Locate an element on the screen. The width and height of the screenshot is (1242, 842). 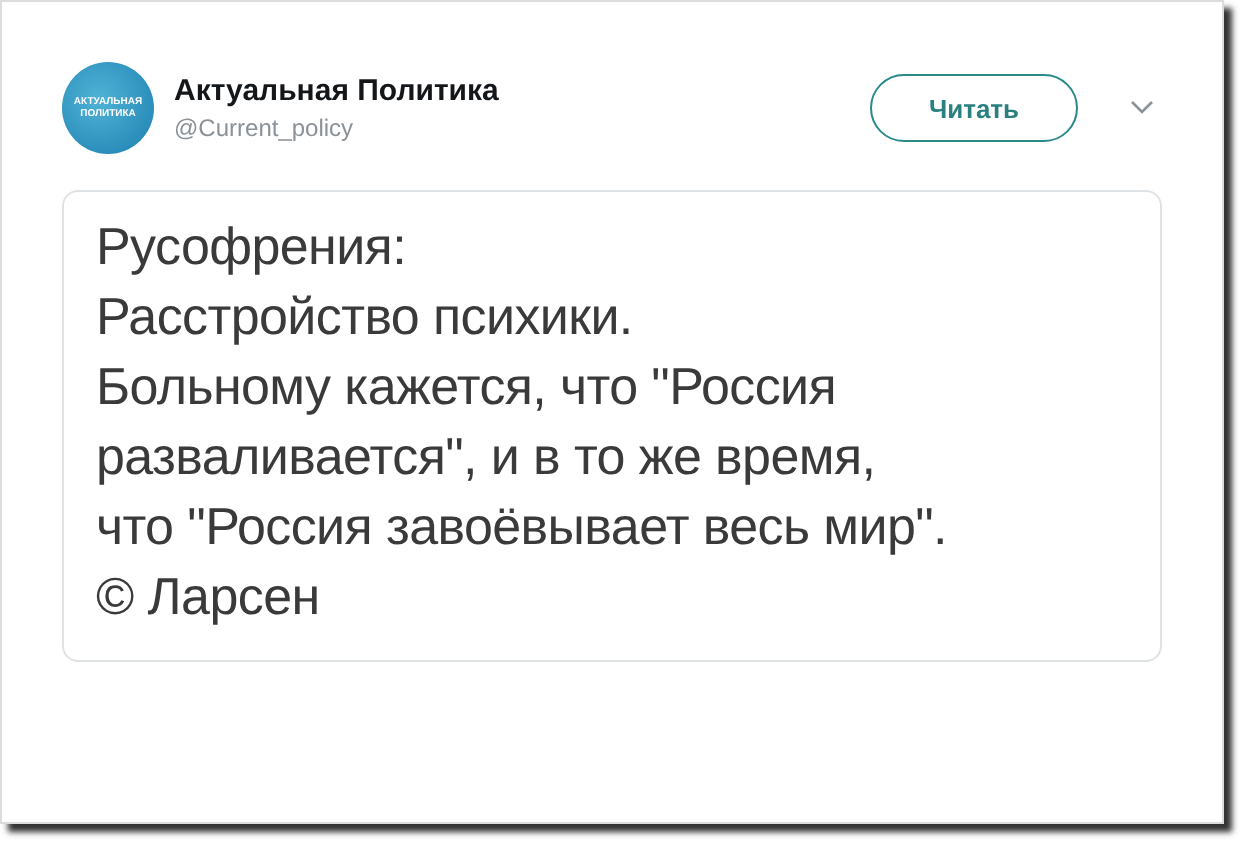
account-handle: @Current_policy is located at coordinates (265, 128).